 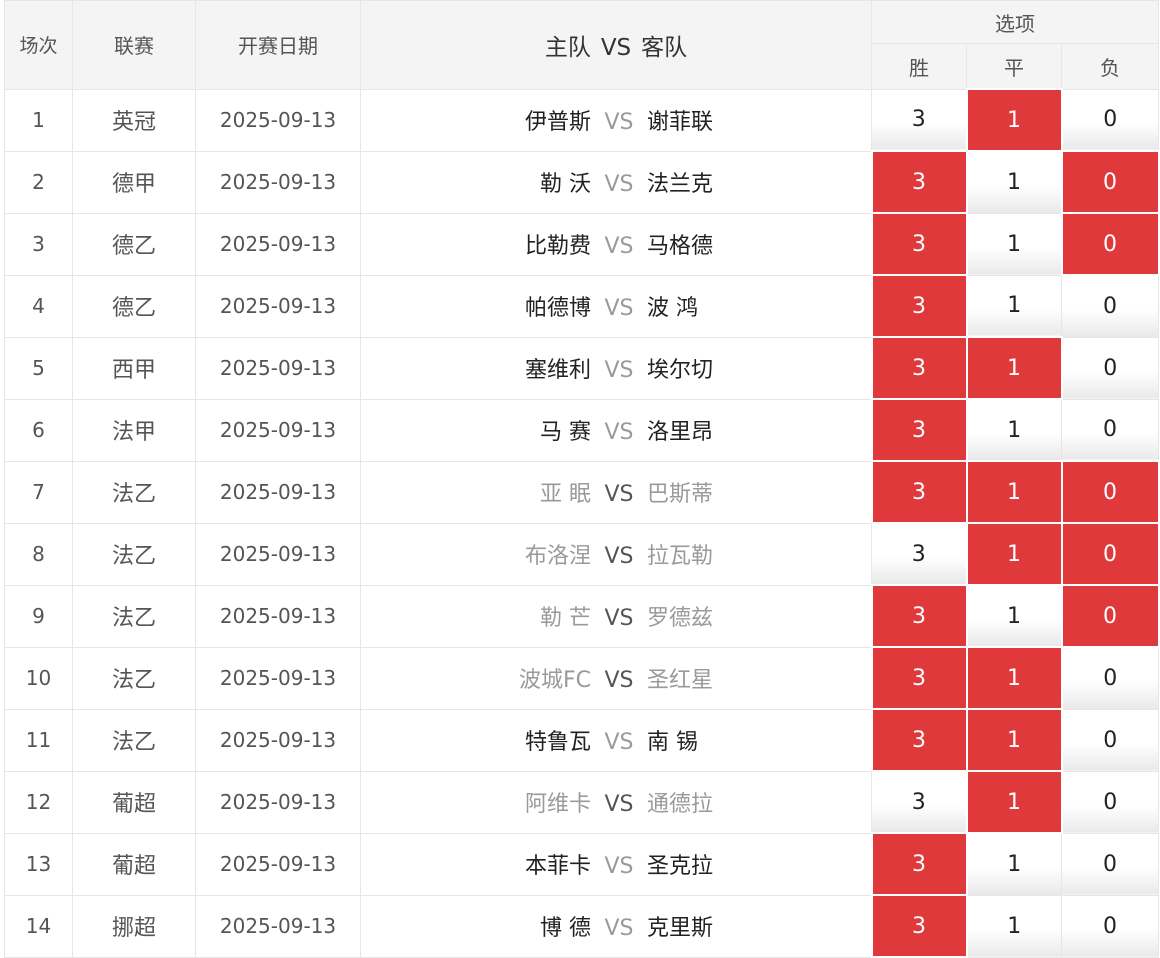 What do you see at coordinates (38, 678) in the screenshot?
I see `match-no: 10` at bounding box center [38, 678].